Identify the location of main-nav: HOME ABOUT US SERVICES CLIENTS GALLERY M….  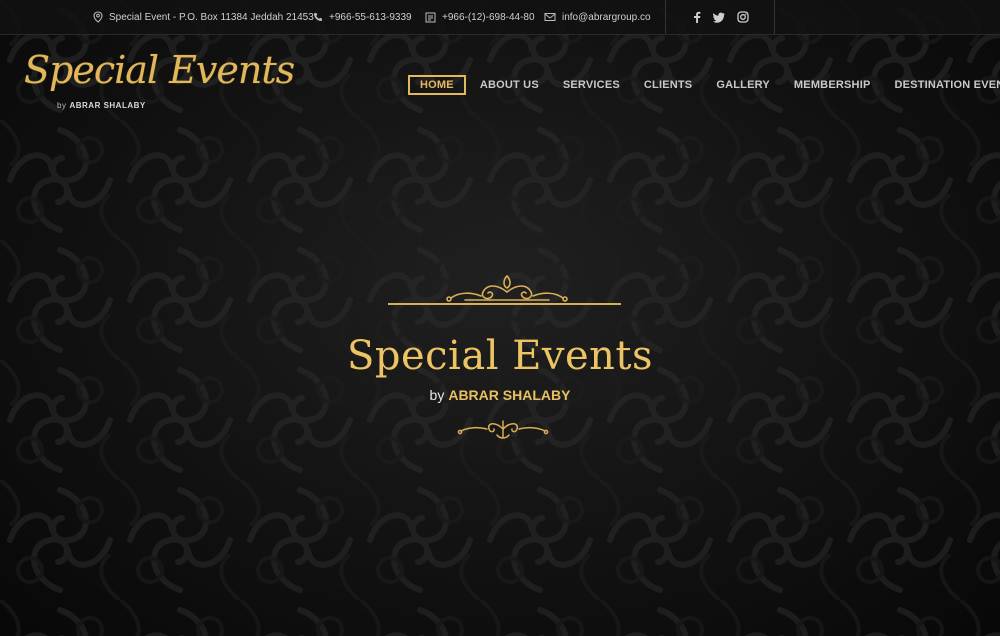
(704, 85).